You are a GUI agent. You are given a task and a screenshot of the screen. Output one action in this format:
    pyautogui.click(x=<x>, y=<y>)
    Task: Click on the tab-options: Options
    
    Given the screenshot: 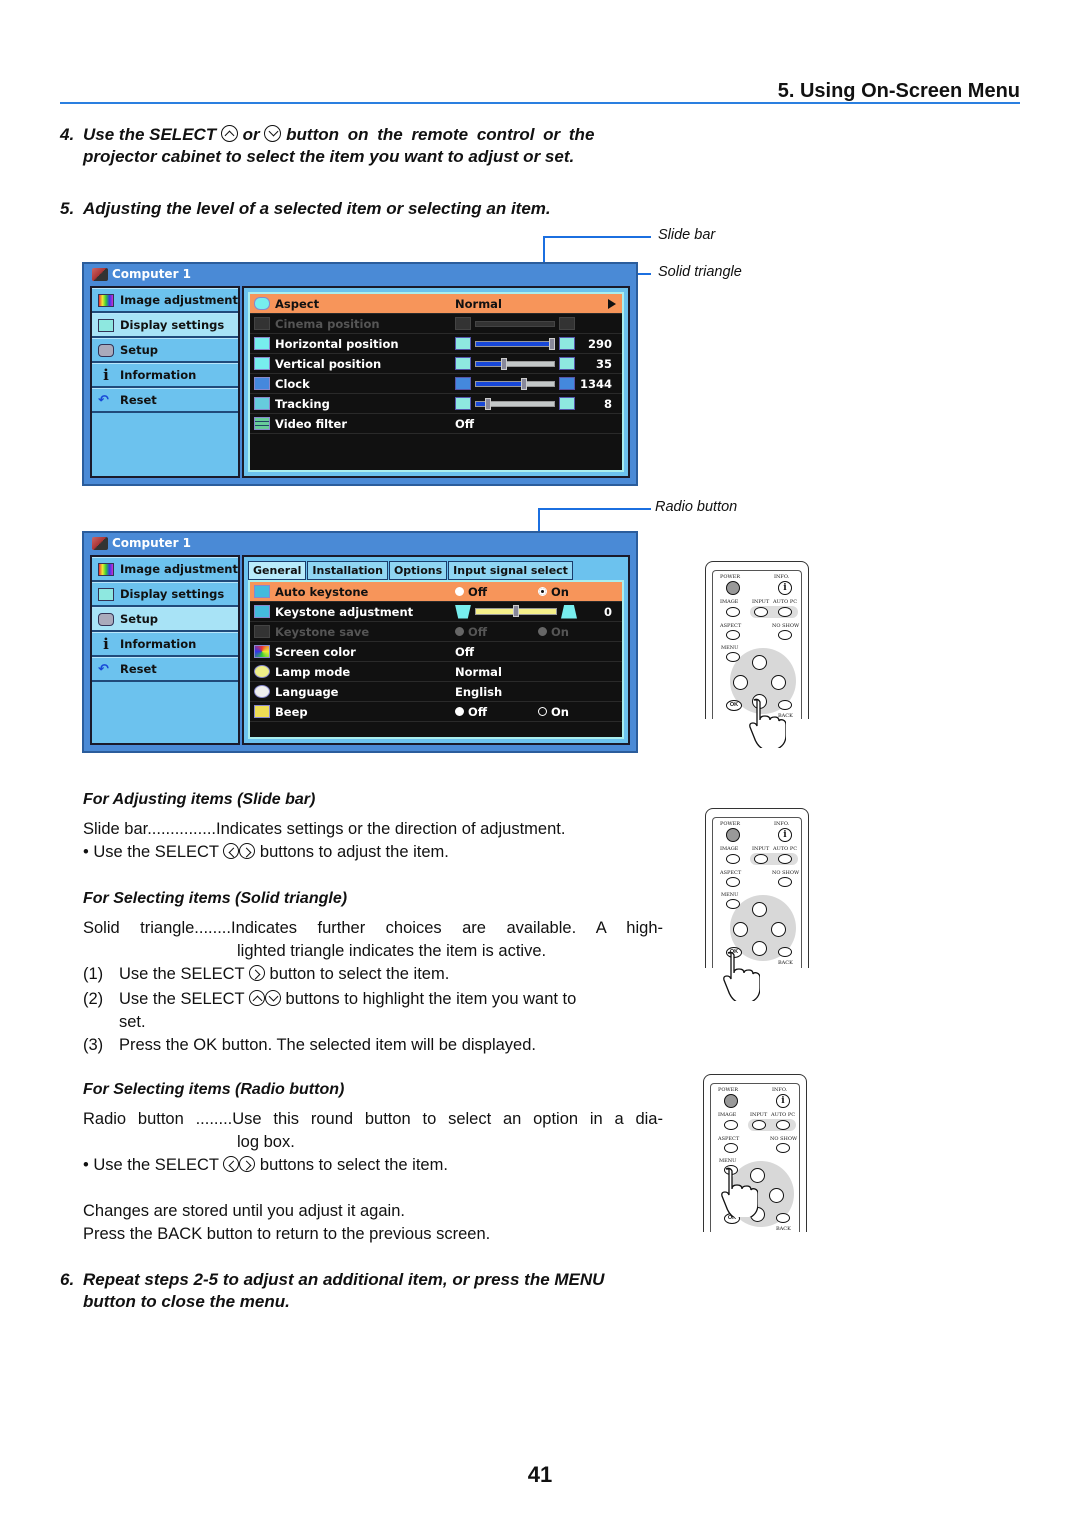 What is the action you would take?
    pyautogui.click(x=418, y=570)
    